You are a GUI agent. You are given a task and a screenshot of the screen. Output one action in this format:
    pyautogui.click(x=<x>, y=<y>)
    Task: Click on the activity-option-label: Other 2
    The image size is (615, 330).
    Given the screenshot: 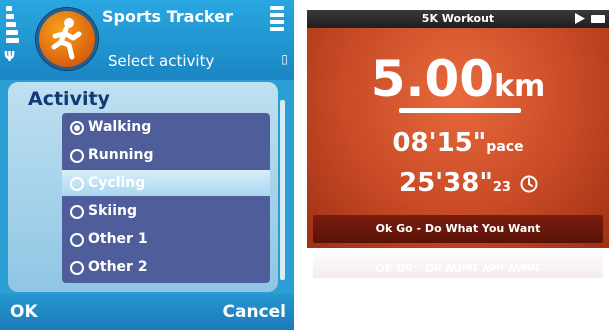 What is the action you would take?
    pyautogui.click(x=118, y=267)
    